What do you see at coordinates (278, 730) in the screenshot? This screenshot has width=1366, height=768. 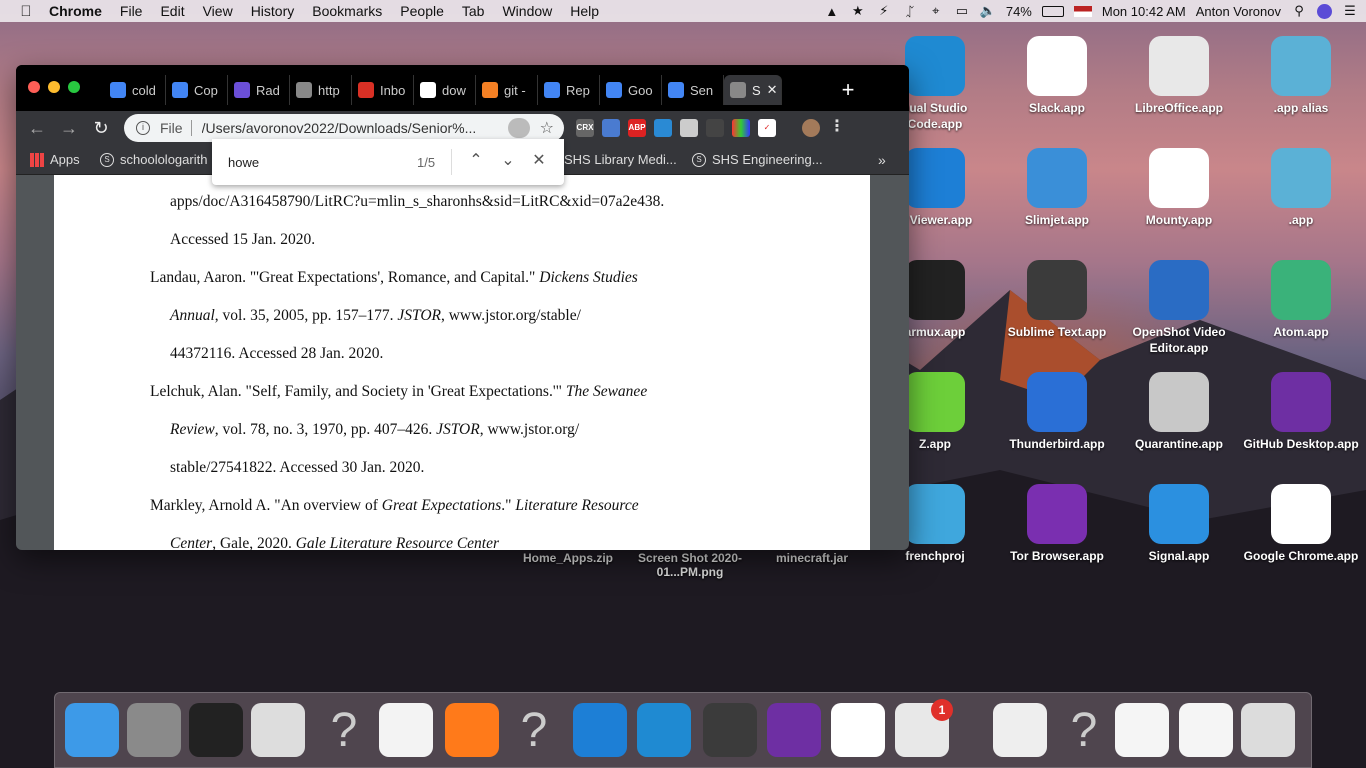 I see `script-editor-icon` at bounding box center [278, 730].